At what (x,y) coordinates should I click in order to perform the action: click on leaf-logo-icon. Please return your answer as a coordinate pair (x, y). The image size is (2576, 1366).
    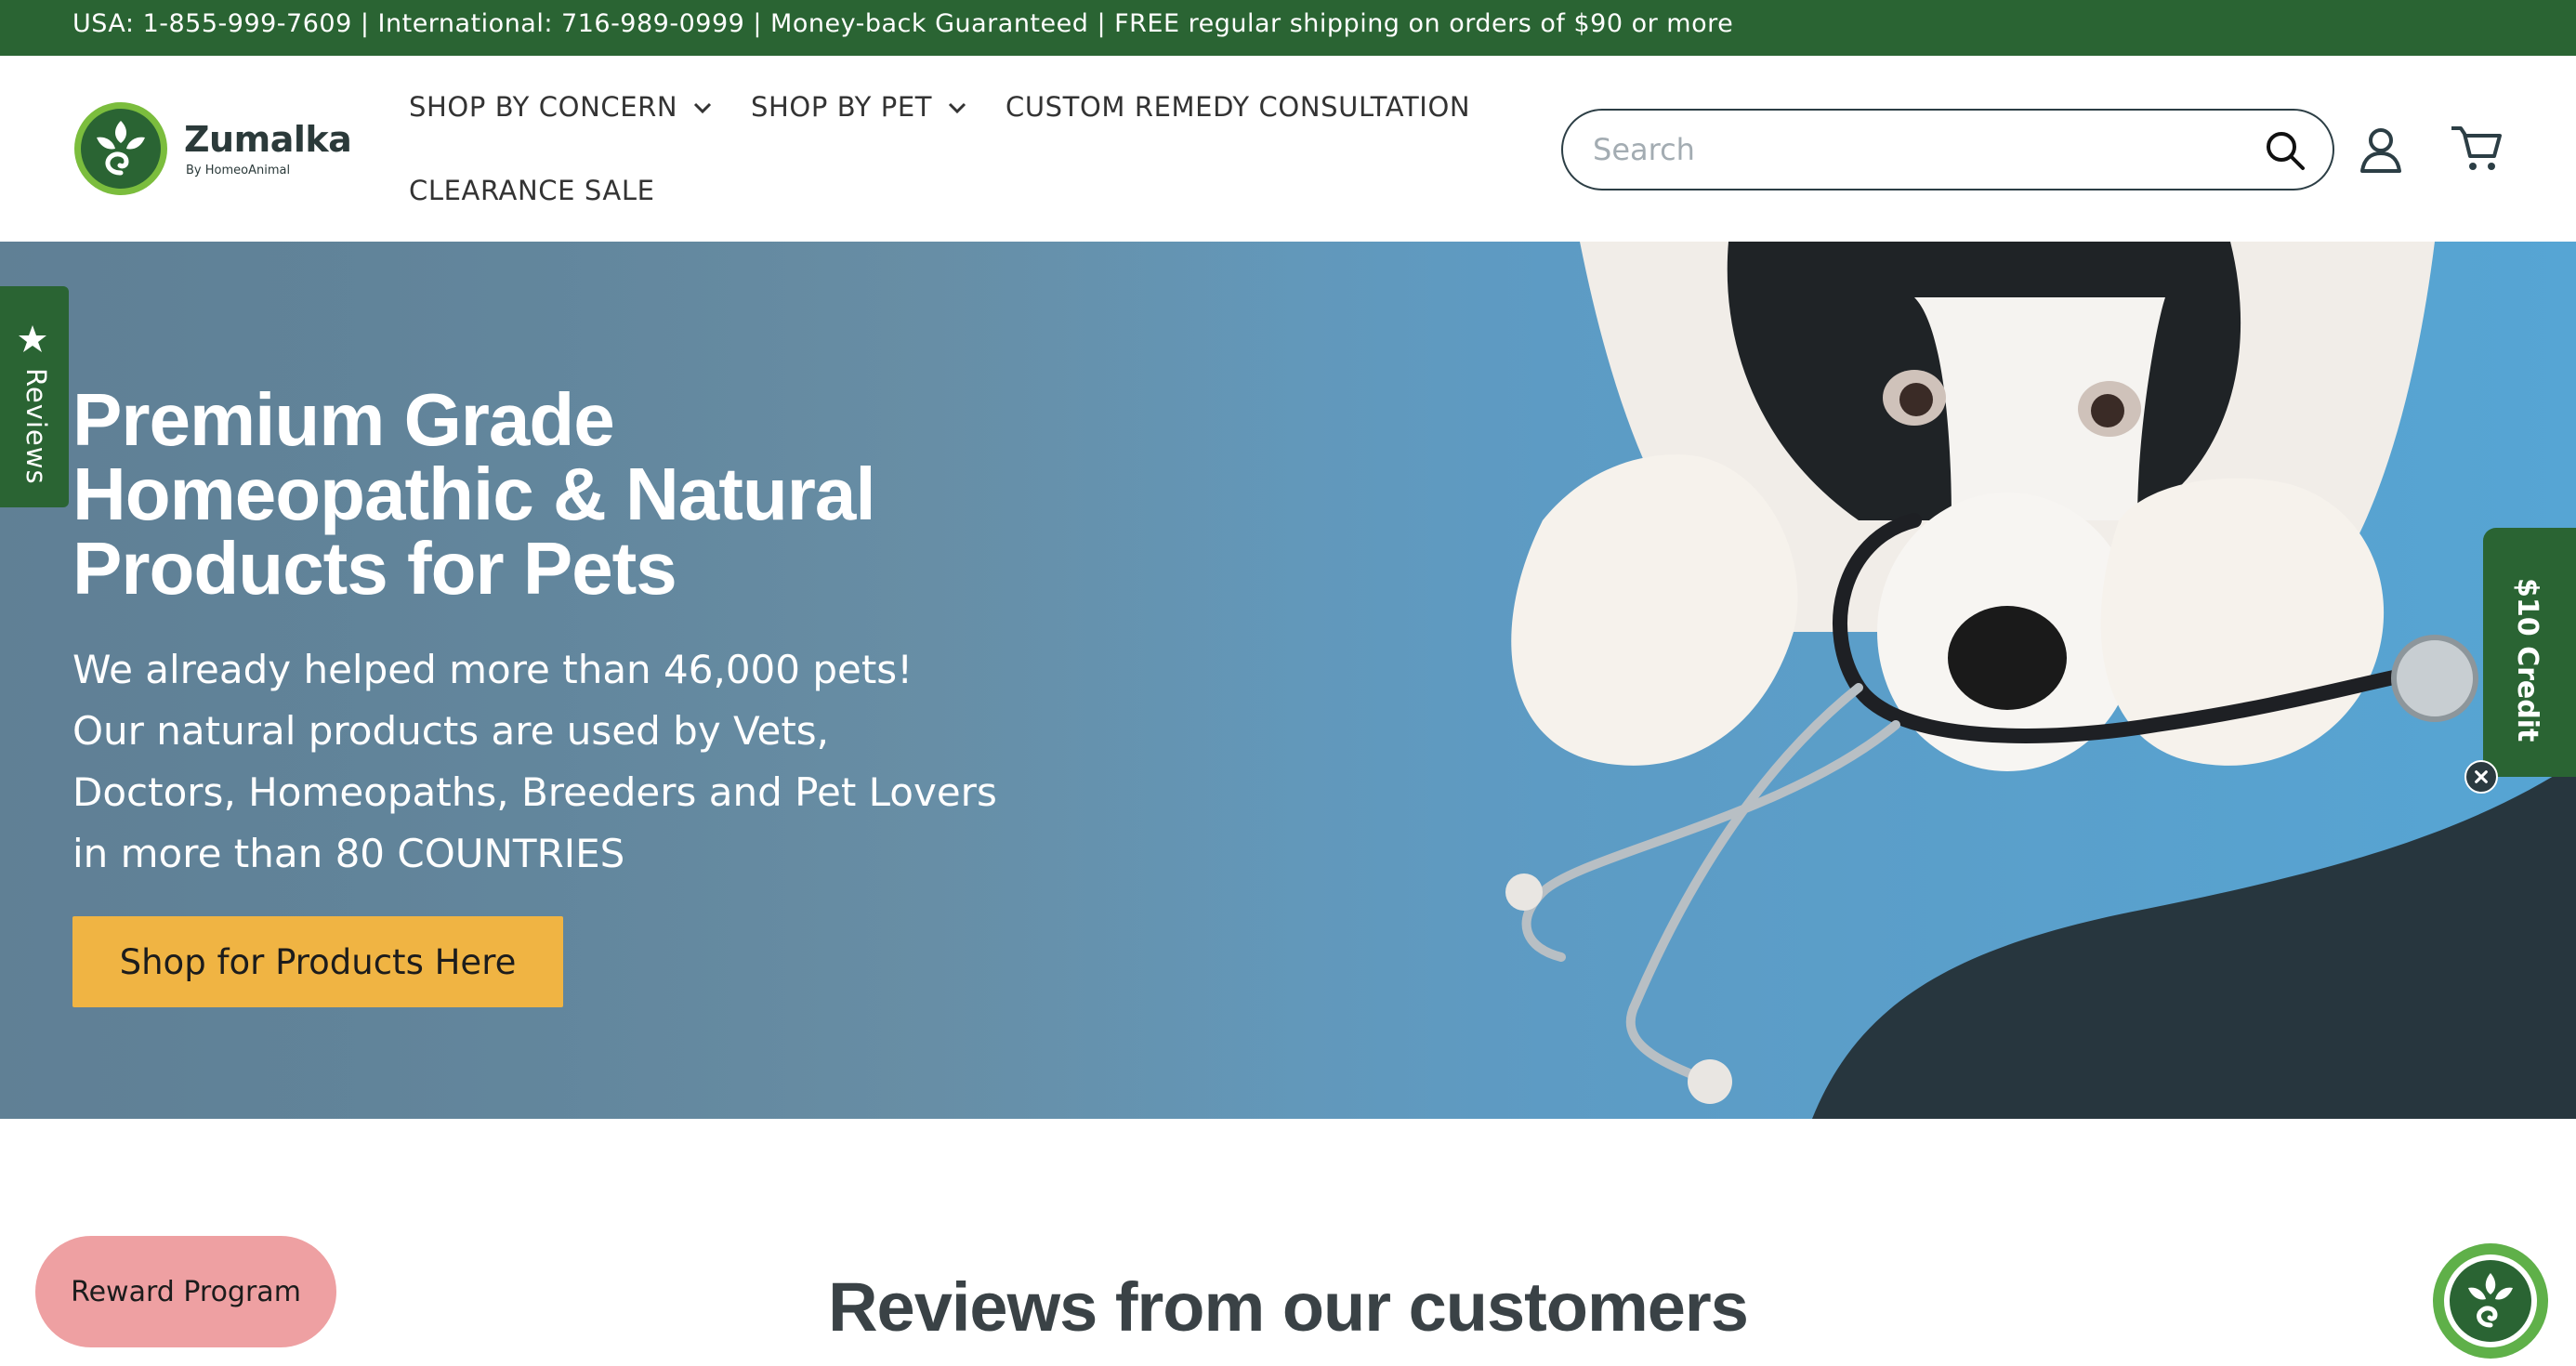
    Looking at the image, I should click on (2490, 1301).